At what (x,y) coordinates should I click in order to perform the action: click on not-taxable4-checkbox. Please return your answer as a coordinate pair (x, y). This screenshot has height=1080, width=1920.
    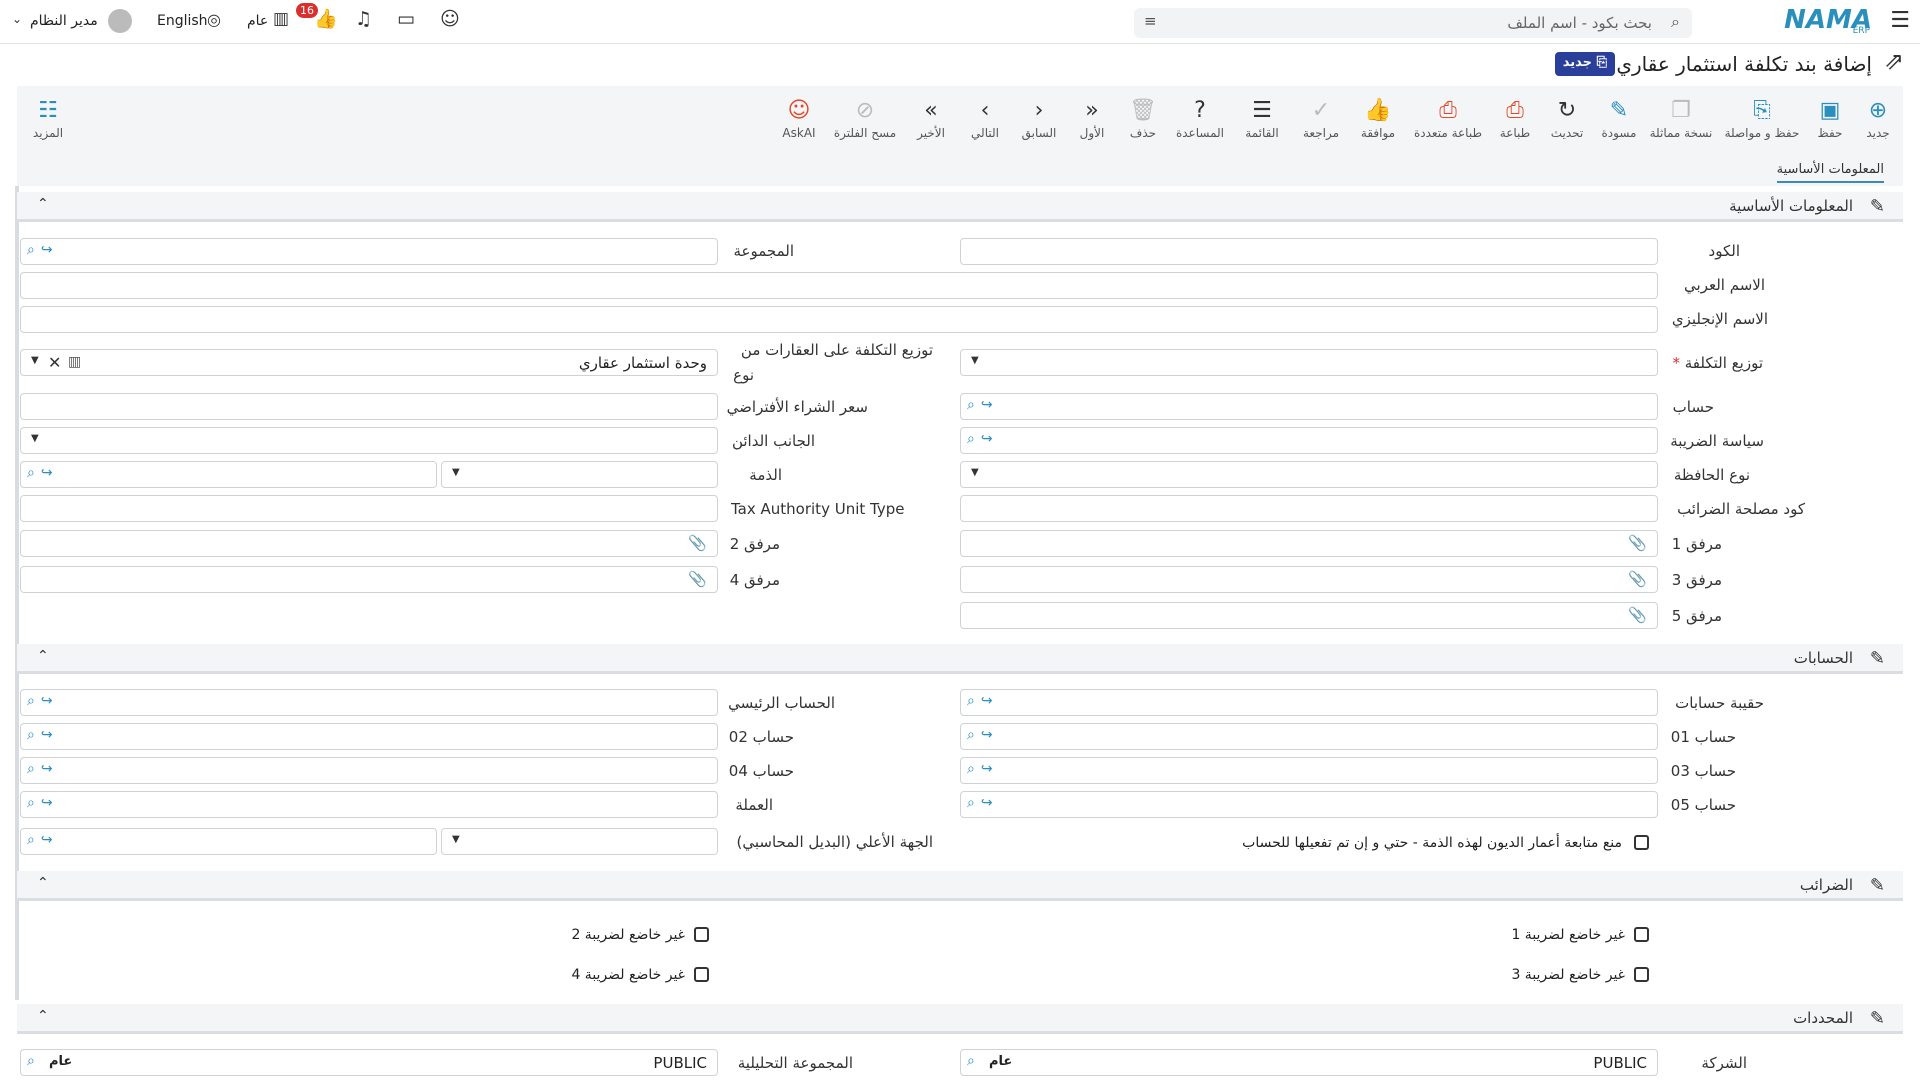
    Looking at the image, I should click on (701, 974).